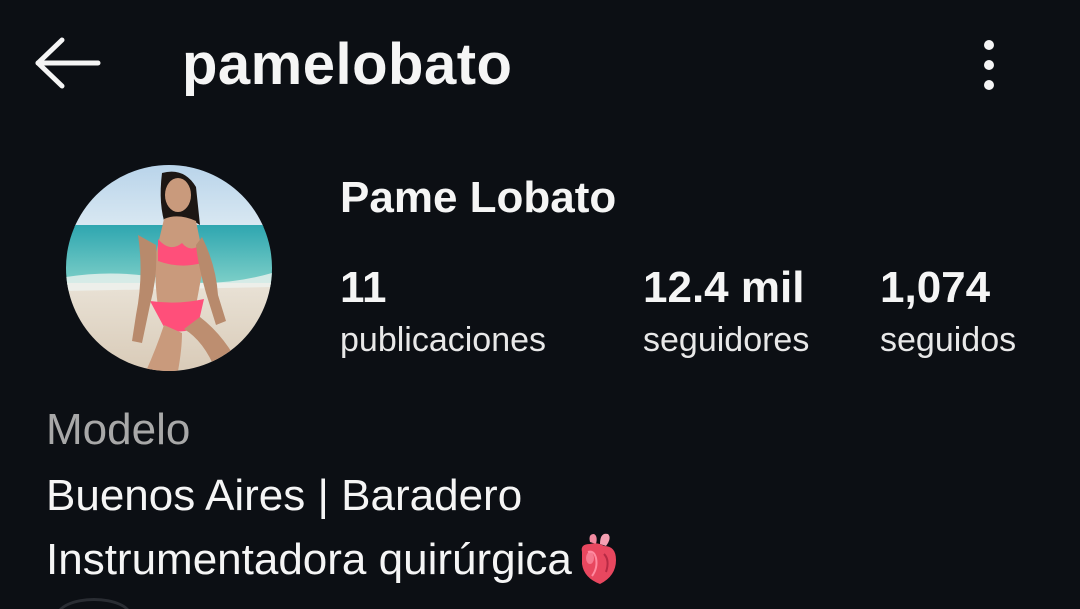  I want to click on back-button, so click(68, 65).